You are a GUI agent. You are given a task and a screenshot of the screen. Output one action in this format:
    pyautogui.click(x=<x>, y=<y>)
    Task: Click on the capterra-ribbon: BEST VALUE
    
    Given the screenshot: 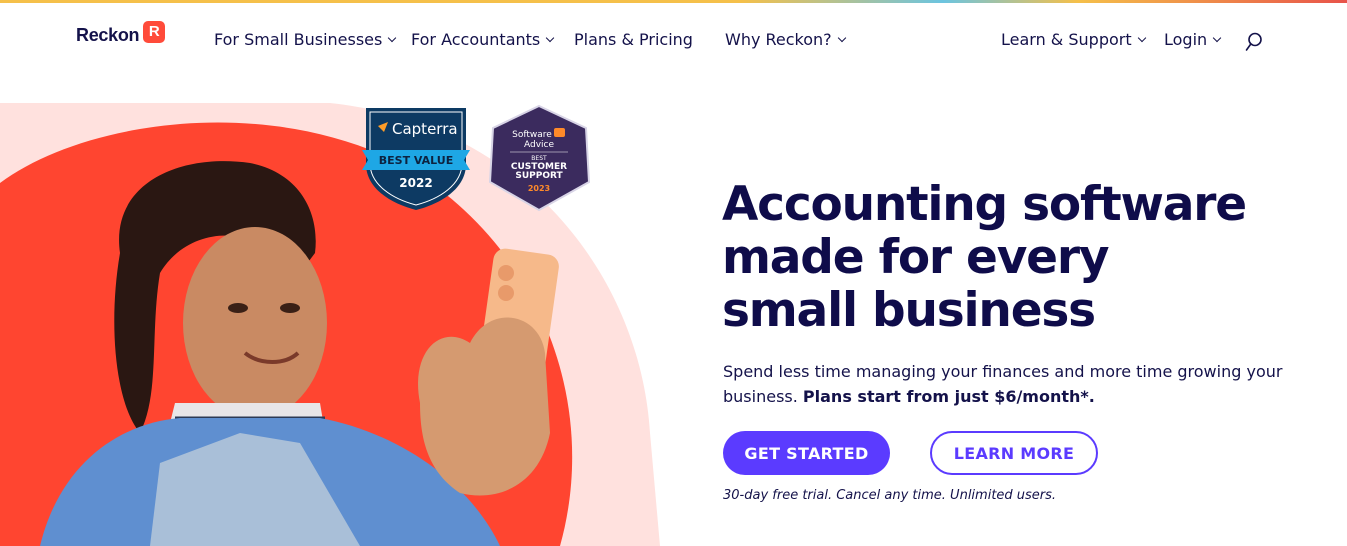 What is the action you would take?
    pyautogui.click(x=416, y=160)
    